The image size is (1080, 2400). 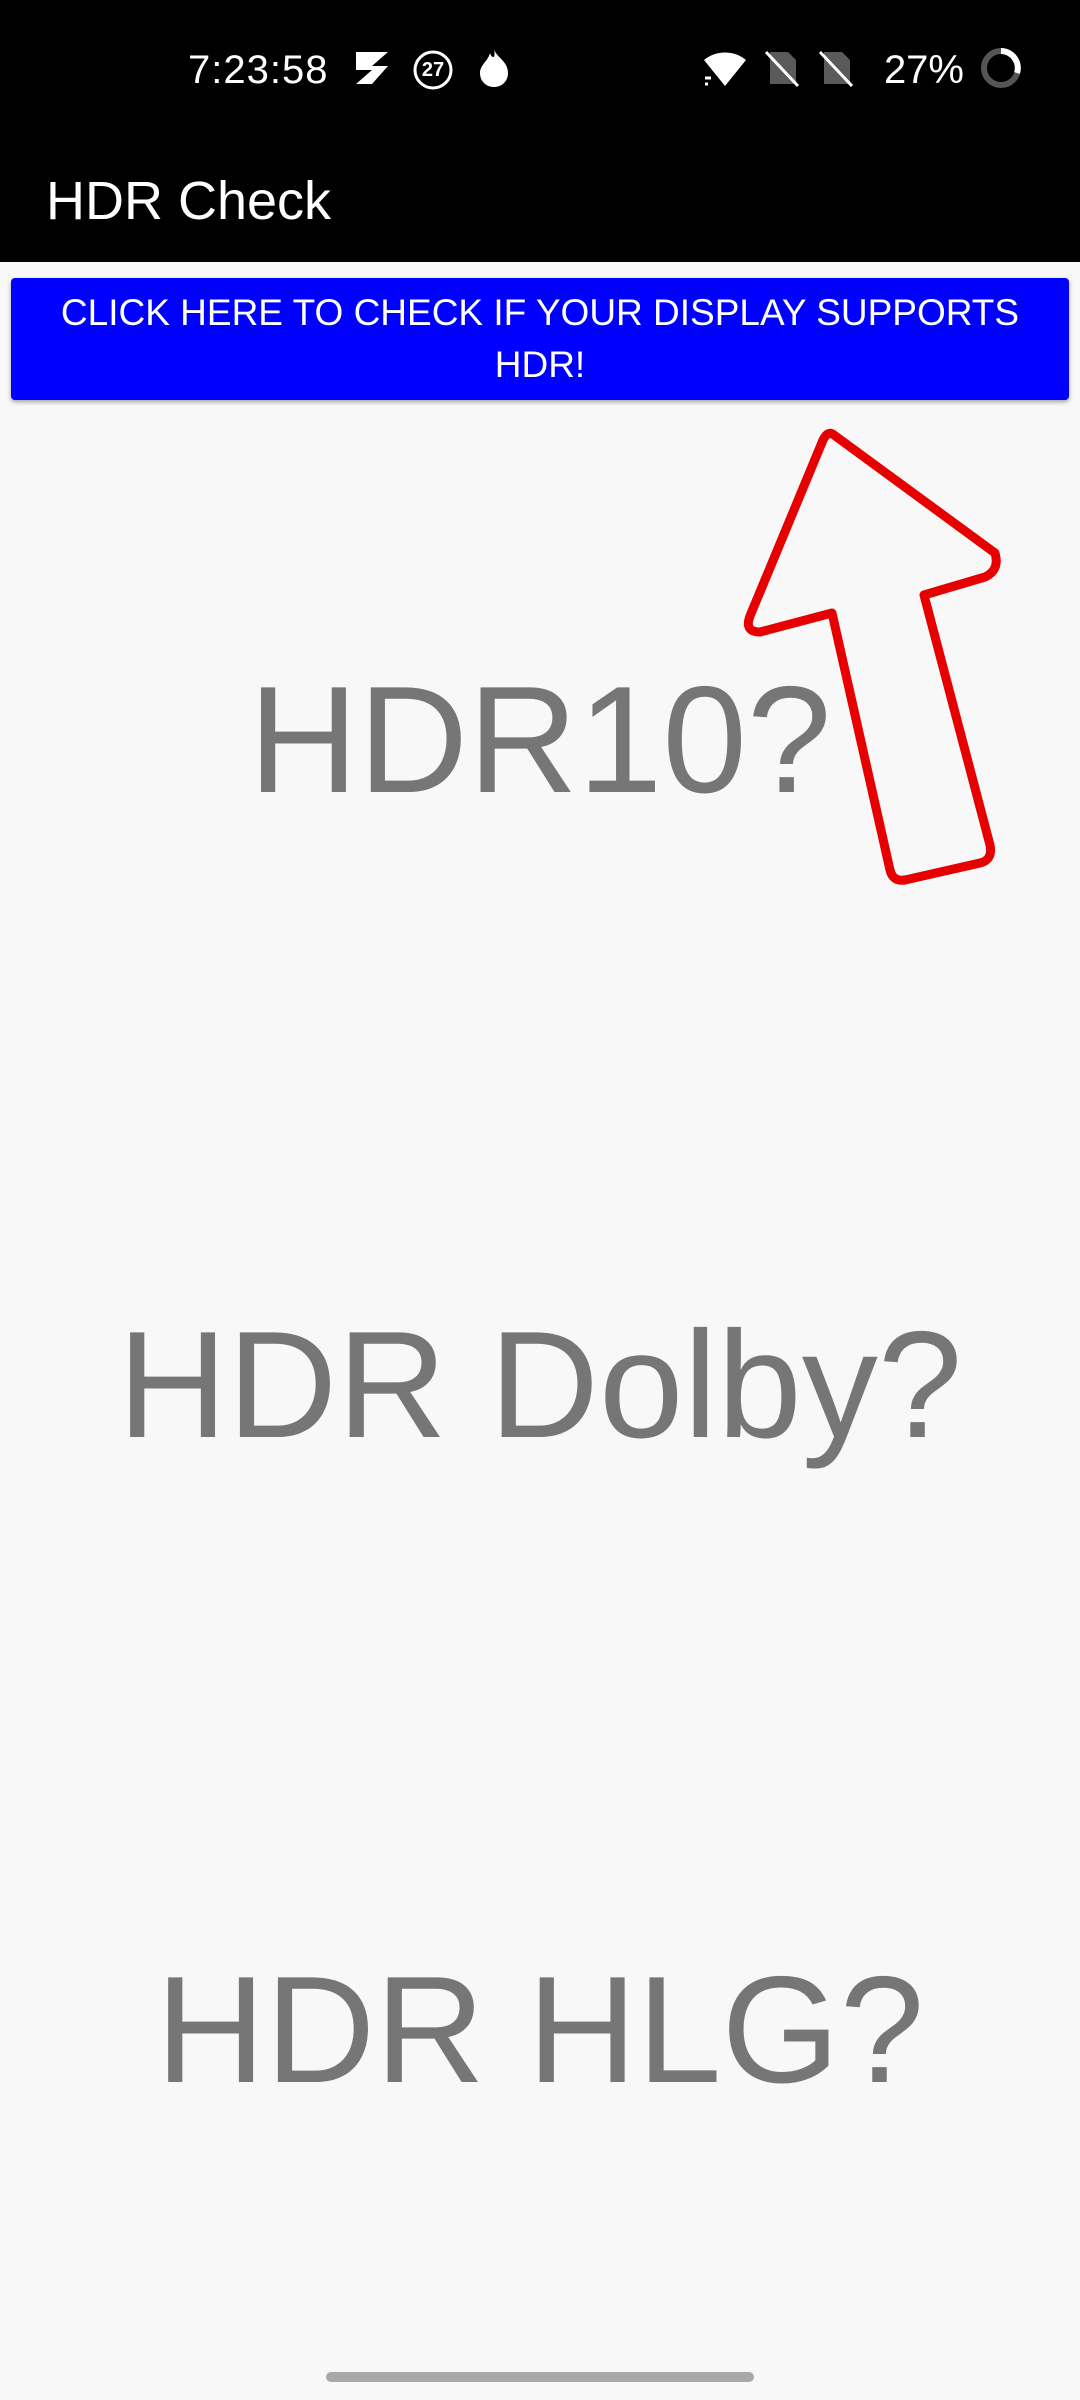 What do you see at coordinates (725, 70) in the screenshot?
I see `wifi-icon` at bounding box center [725, 70].